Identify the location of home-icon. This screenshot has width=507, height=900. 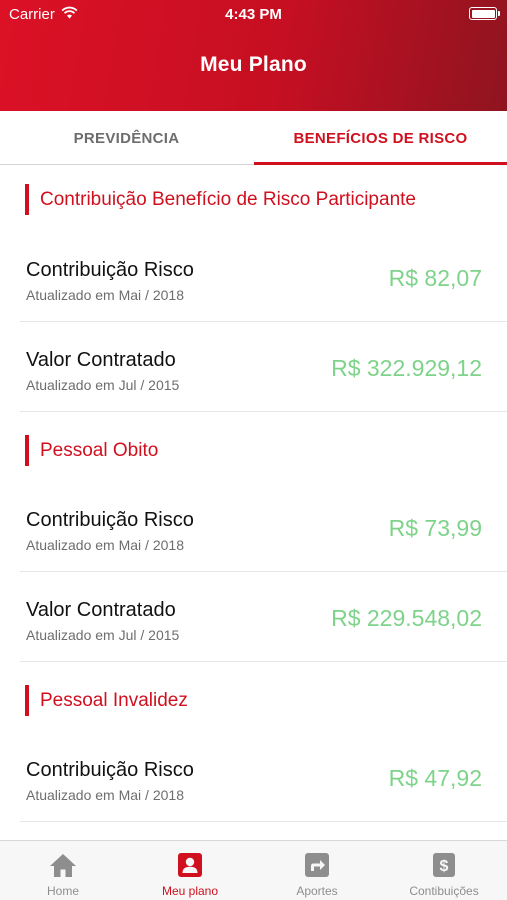
(63, 865).